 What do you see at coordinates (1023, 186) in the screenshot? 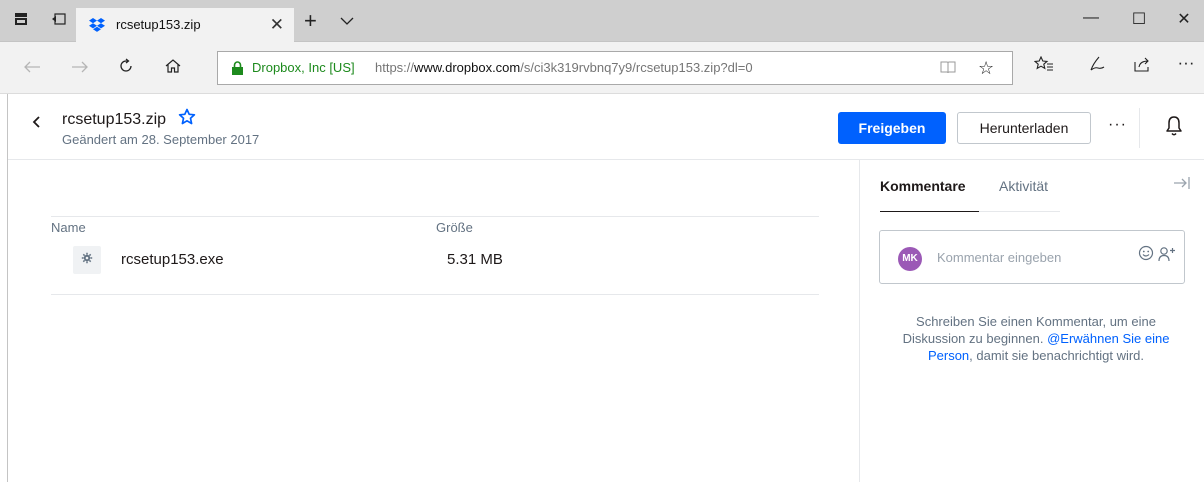
I see `tab-activity: Aktivität` at bounding box center [1023, 186].